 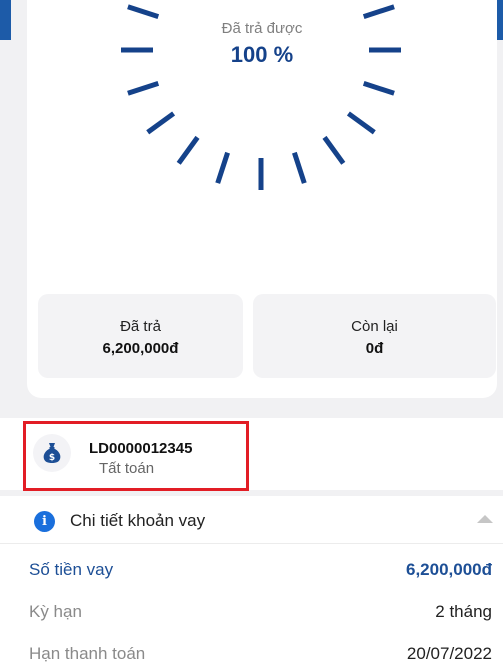 What do you see at coordinates (251, 655) in the screenshot?
I see `detail-row-due-date: Hạn thanh toán 20/07/2022` at bounding box center [251, 655].